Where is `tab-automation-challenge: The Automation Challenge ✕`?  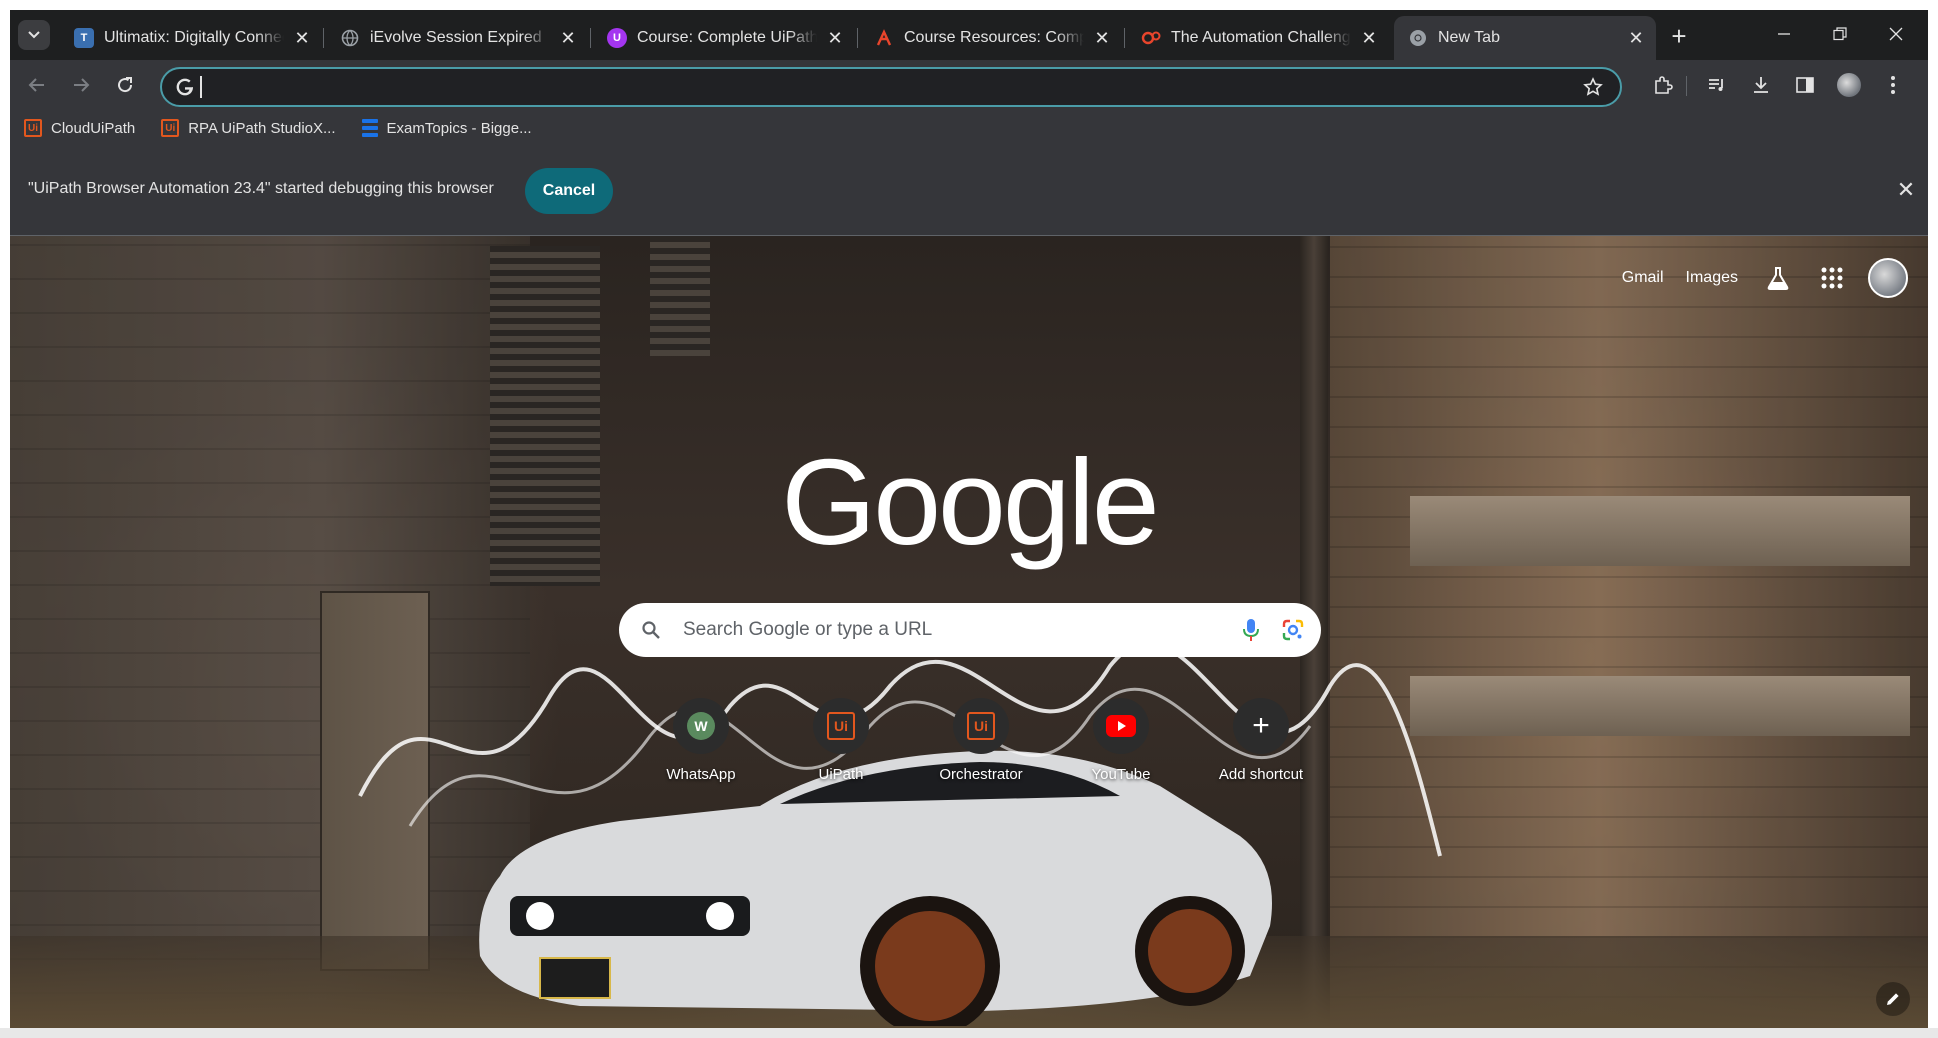 tab-automation-challenge: The Automation Challenge ✕ is located at coordinates (1258, 38).